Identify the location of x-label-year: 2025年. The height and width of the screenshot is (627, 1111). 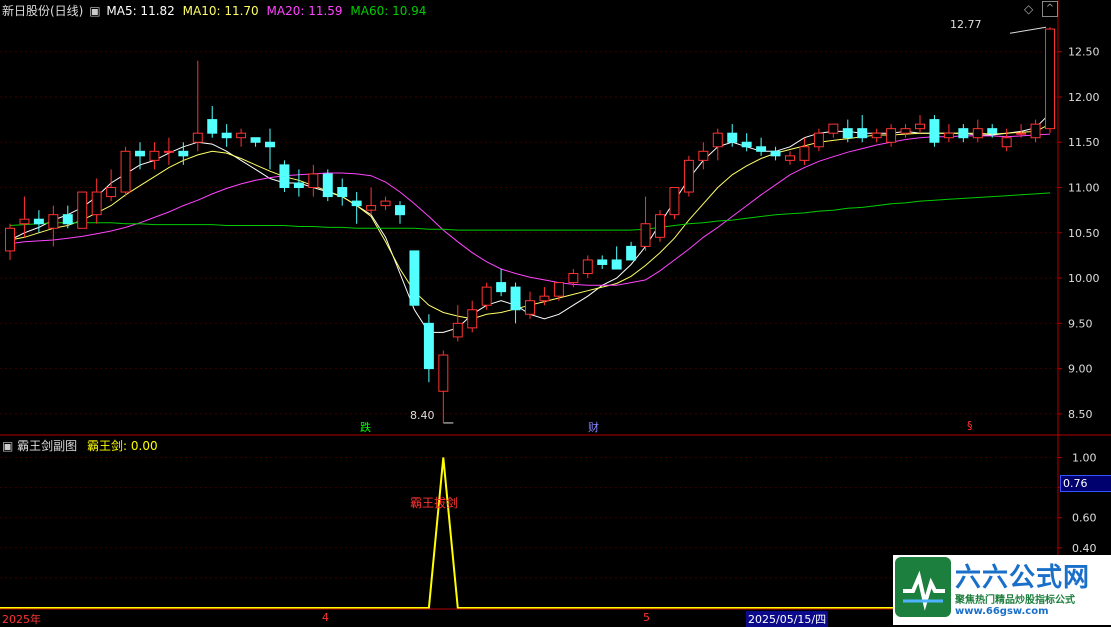
(21, 619).